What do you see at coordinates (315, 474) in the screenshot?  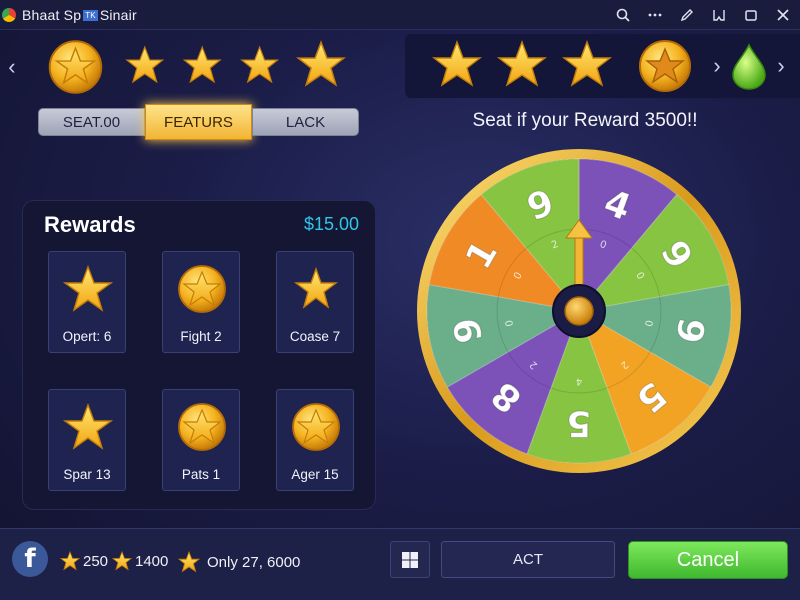 I see `reward-label: Ager 15` at bounding box center [315, 474].